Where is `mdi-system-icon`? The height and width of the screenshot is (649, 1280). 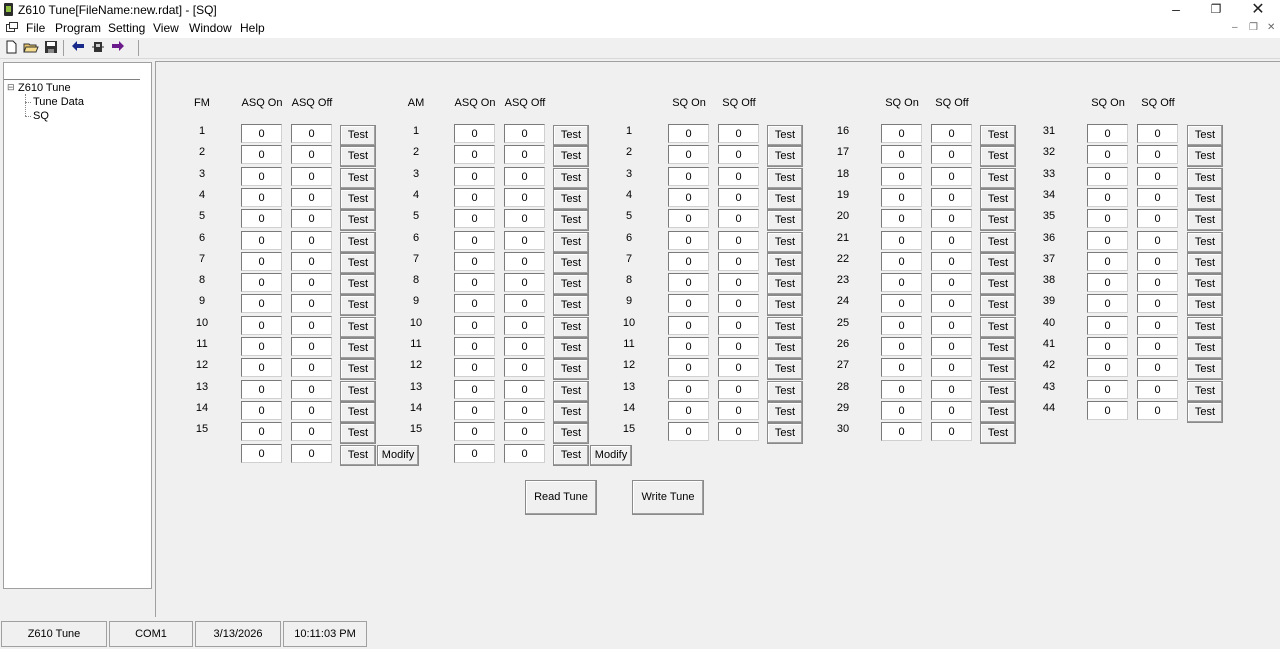
mdi-system-icon is located at coordinates (12, 27).